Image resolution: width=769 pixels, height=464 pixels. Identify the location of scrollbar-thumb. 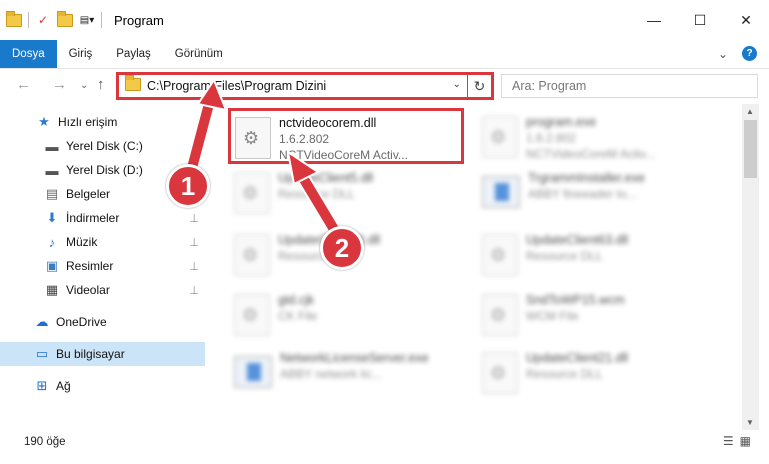
(750, 149).